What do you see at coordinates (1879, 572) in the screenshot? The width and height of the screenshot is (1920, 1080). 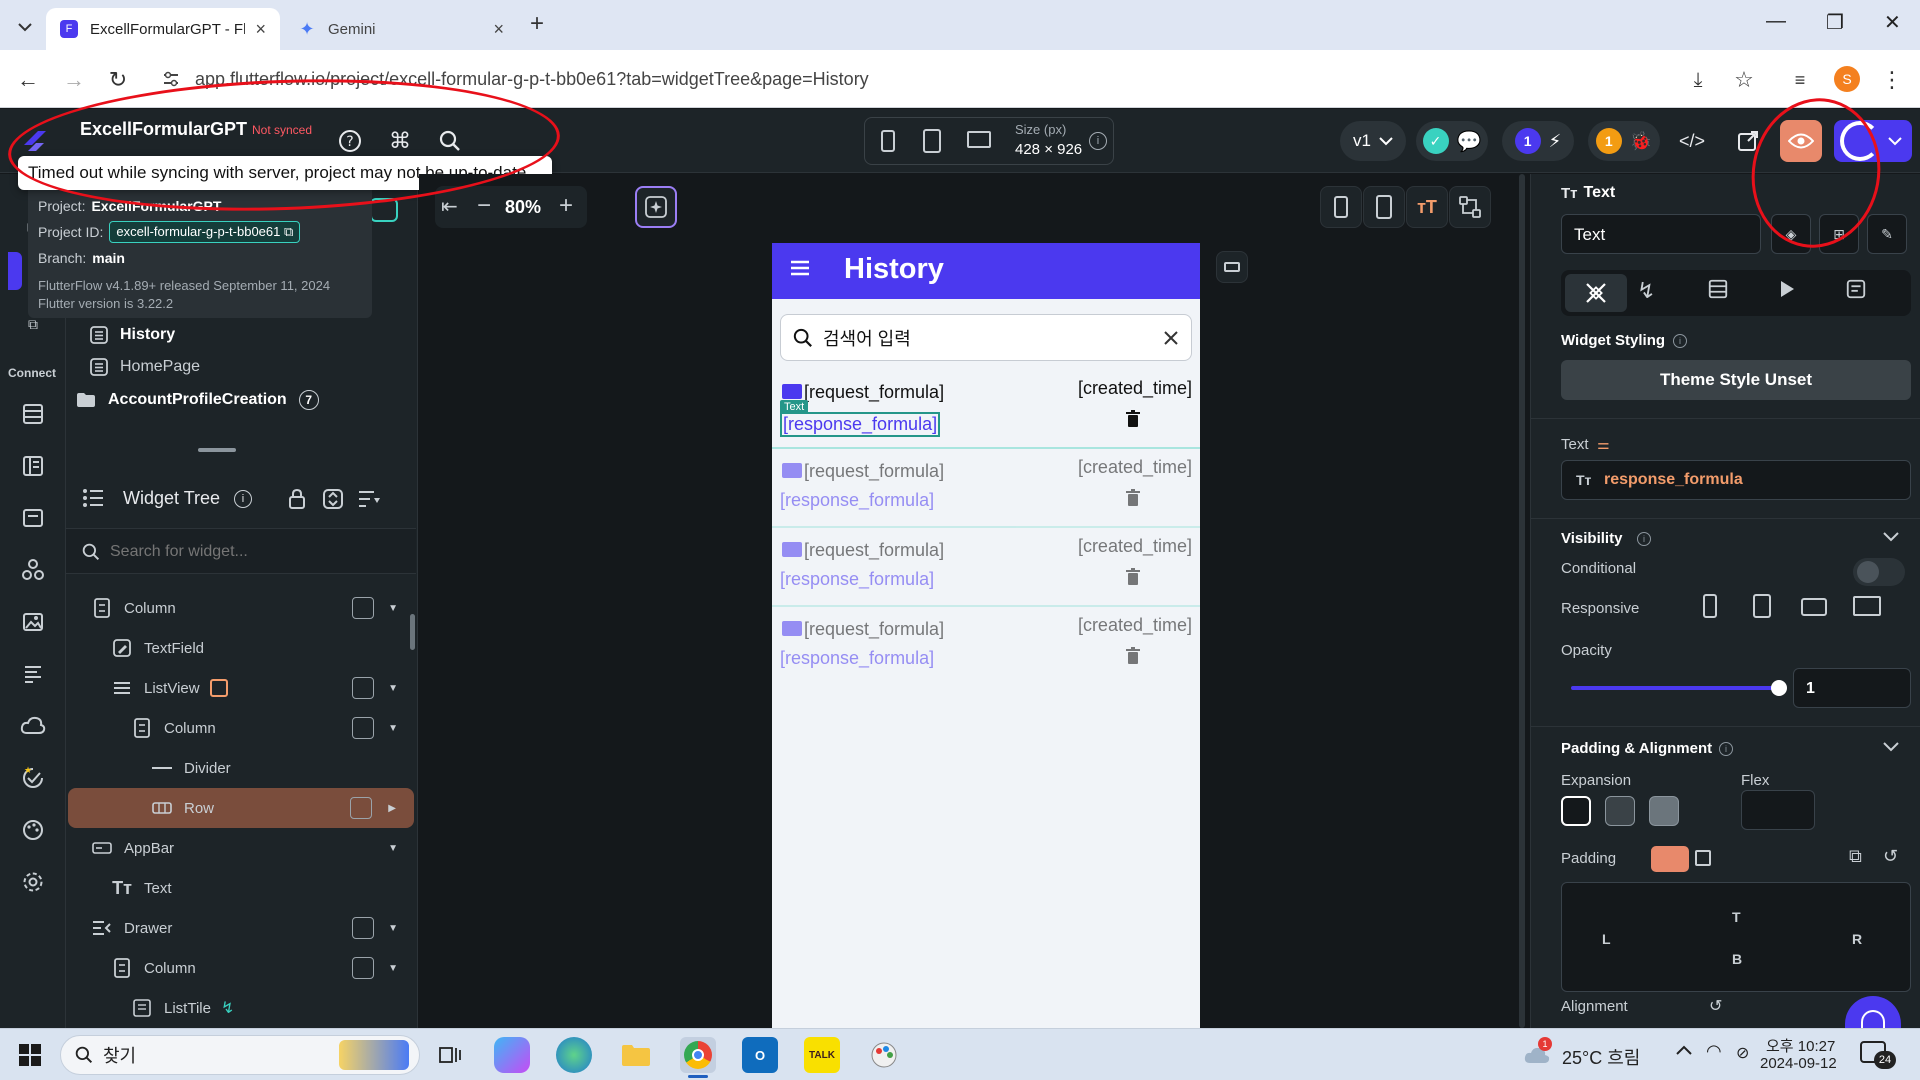 I see `conditional-toggle` at bounding box center [1879, 572].